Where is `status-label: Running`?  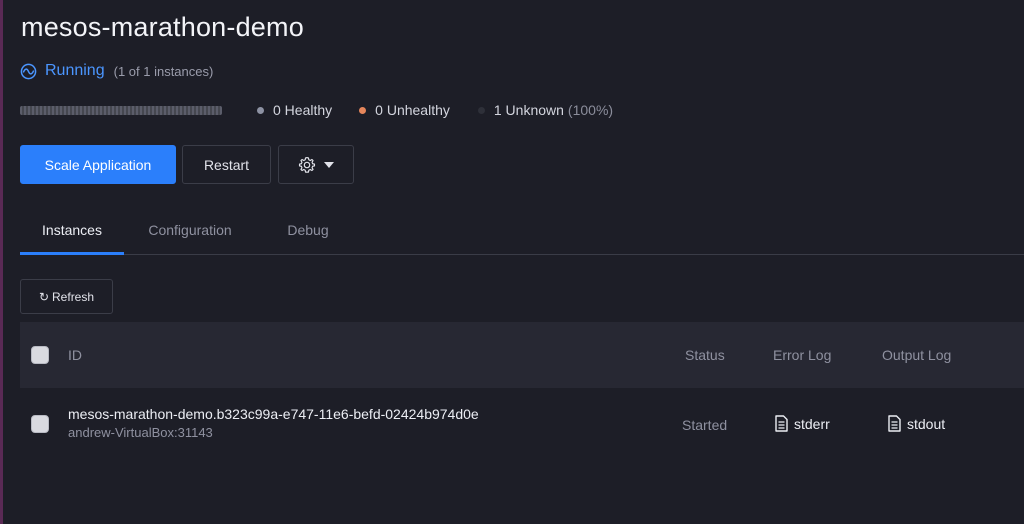
status-label: Running is located at coordinates (75, 70).